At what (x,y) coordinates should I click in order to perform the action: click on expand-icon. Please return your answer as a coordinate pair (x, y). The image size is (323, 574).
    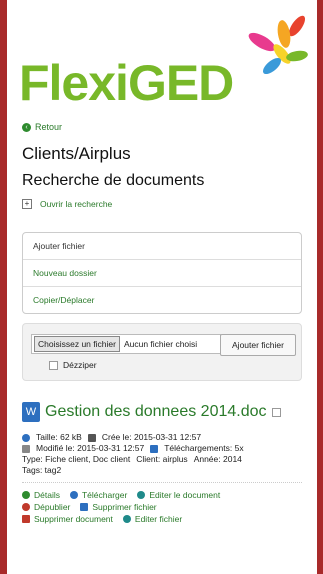
    Looking at the image, I should click on (154, 448).